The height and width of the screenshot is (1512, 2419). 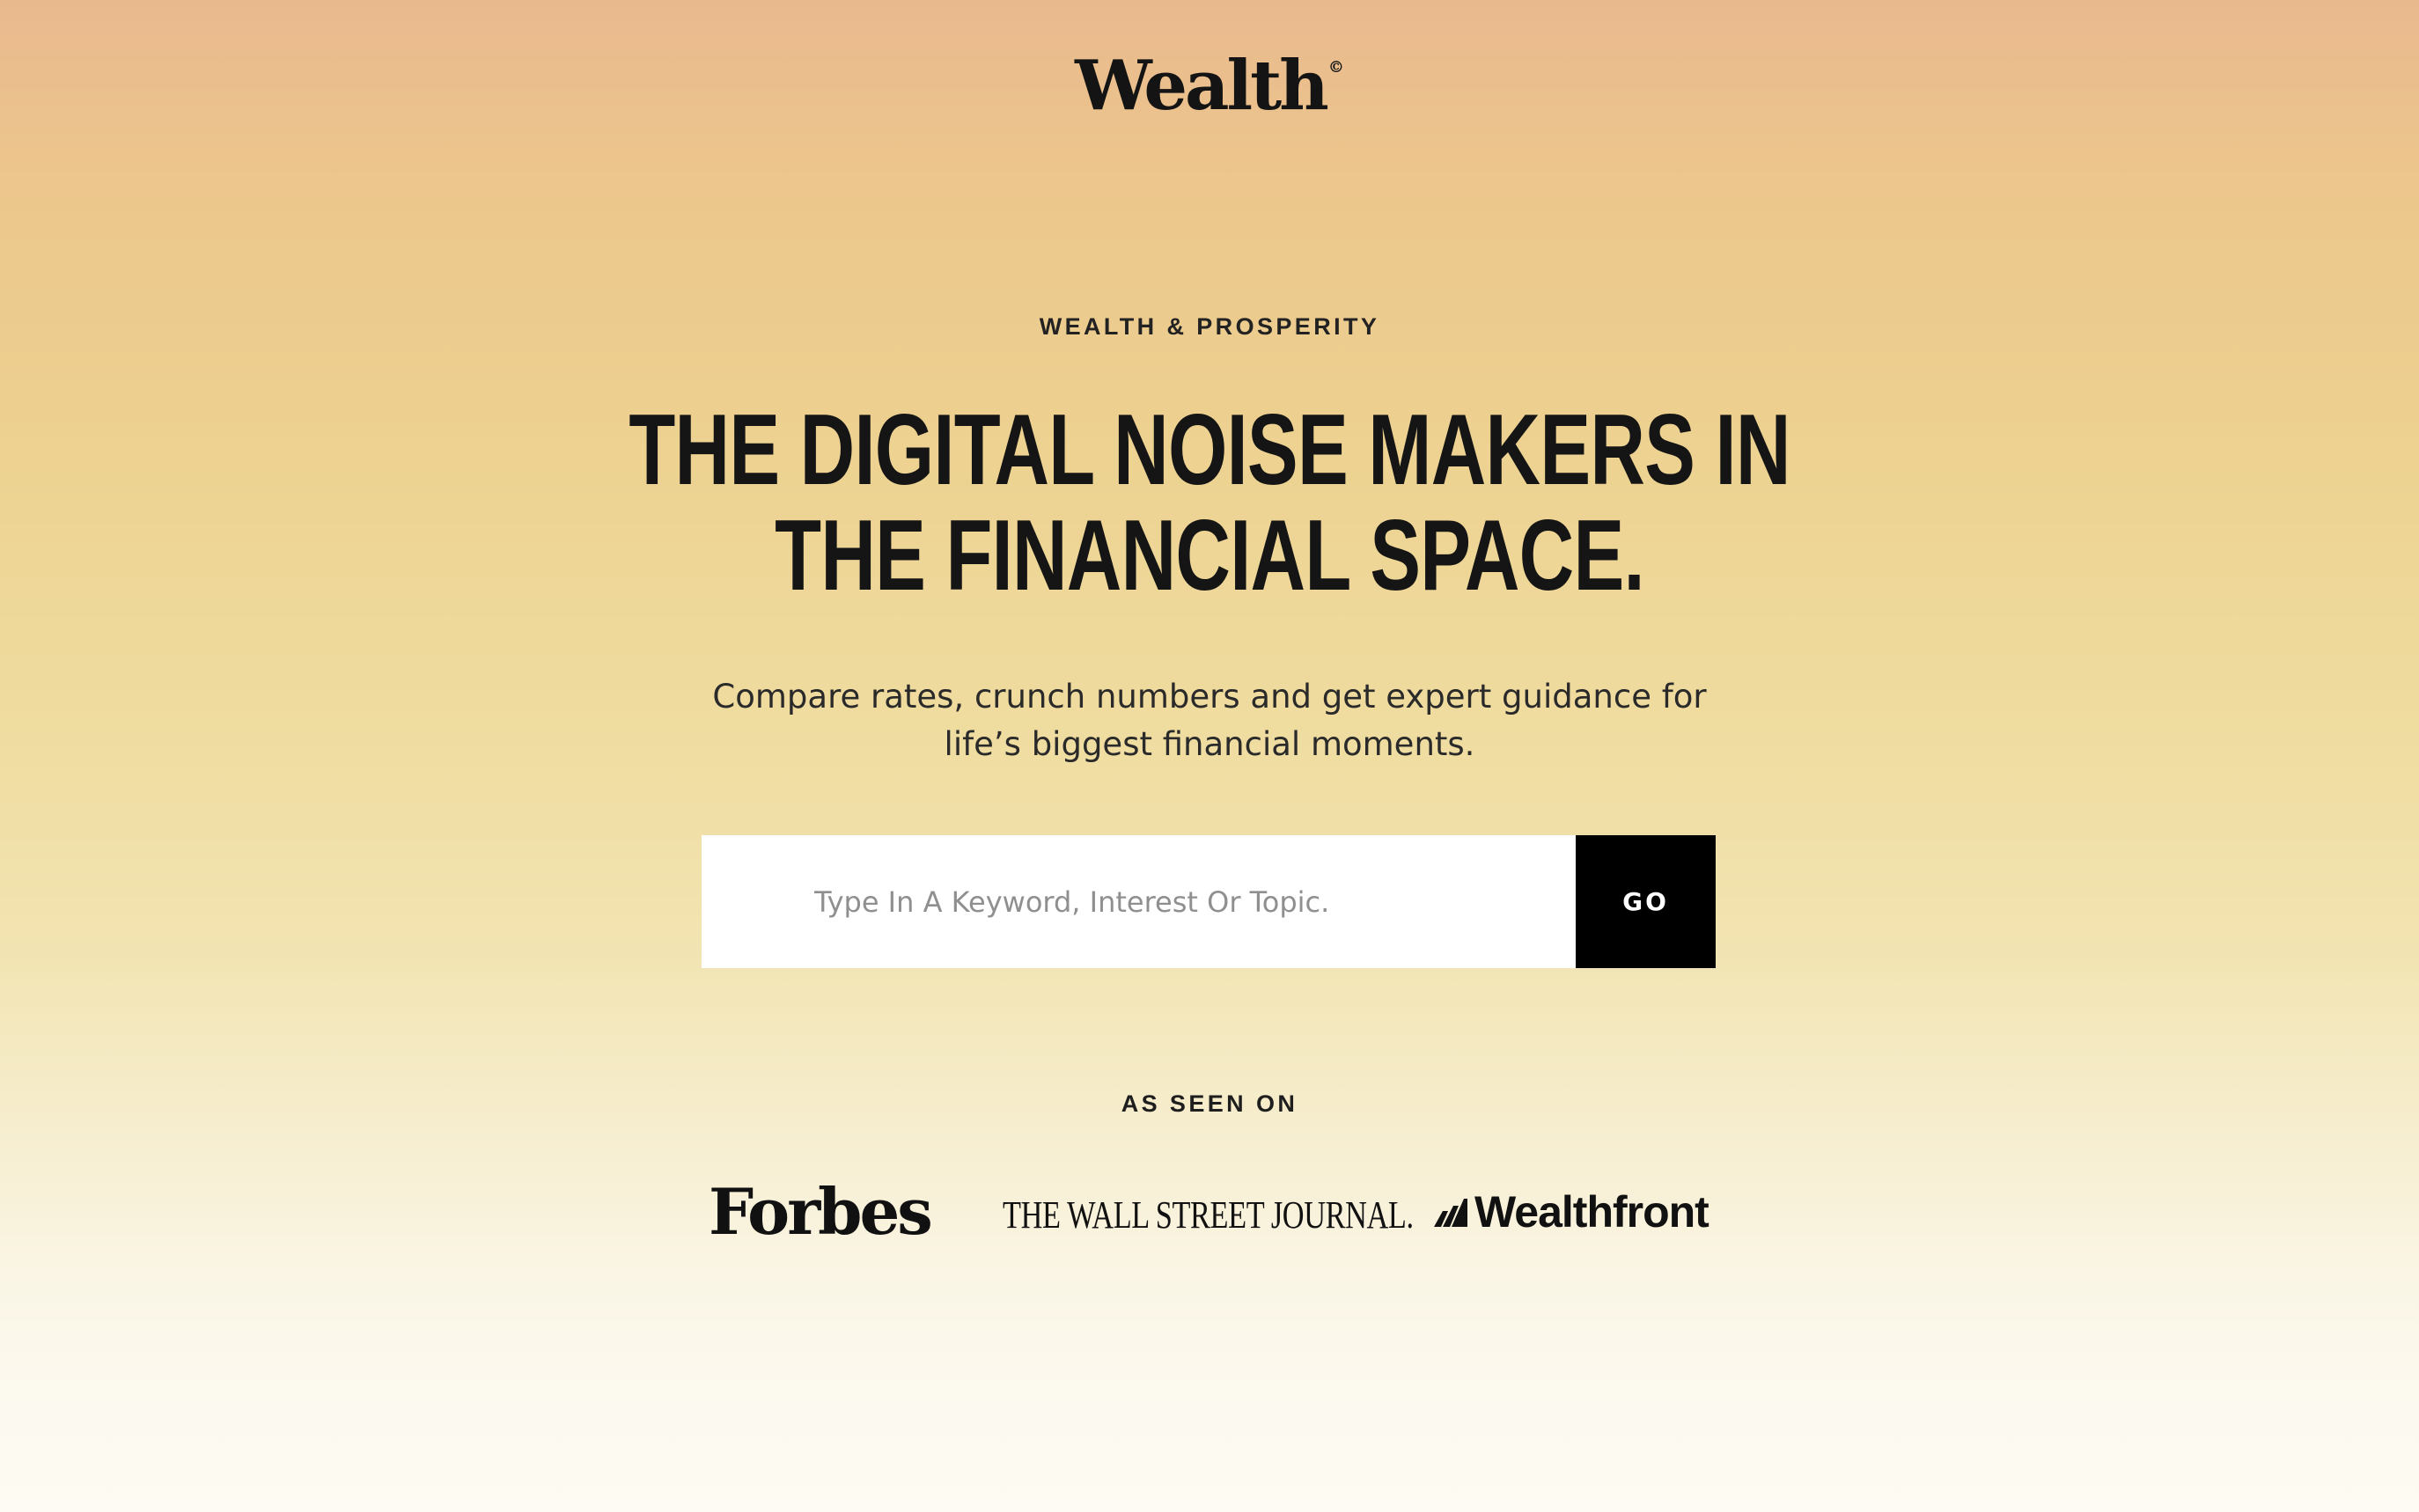 I want to click on search-form: GO, so click(x=1209, y=902).